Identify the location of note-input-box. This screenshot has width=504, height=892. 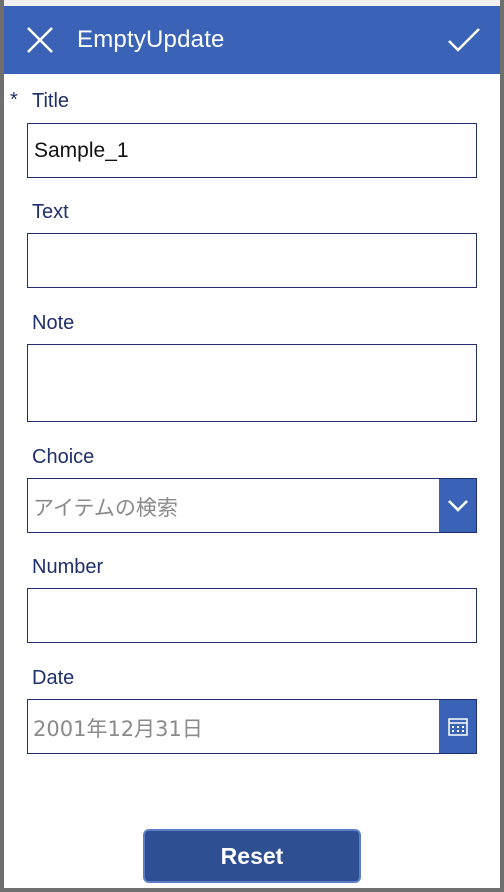
(252, 383).